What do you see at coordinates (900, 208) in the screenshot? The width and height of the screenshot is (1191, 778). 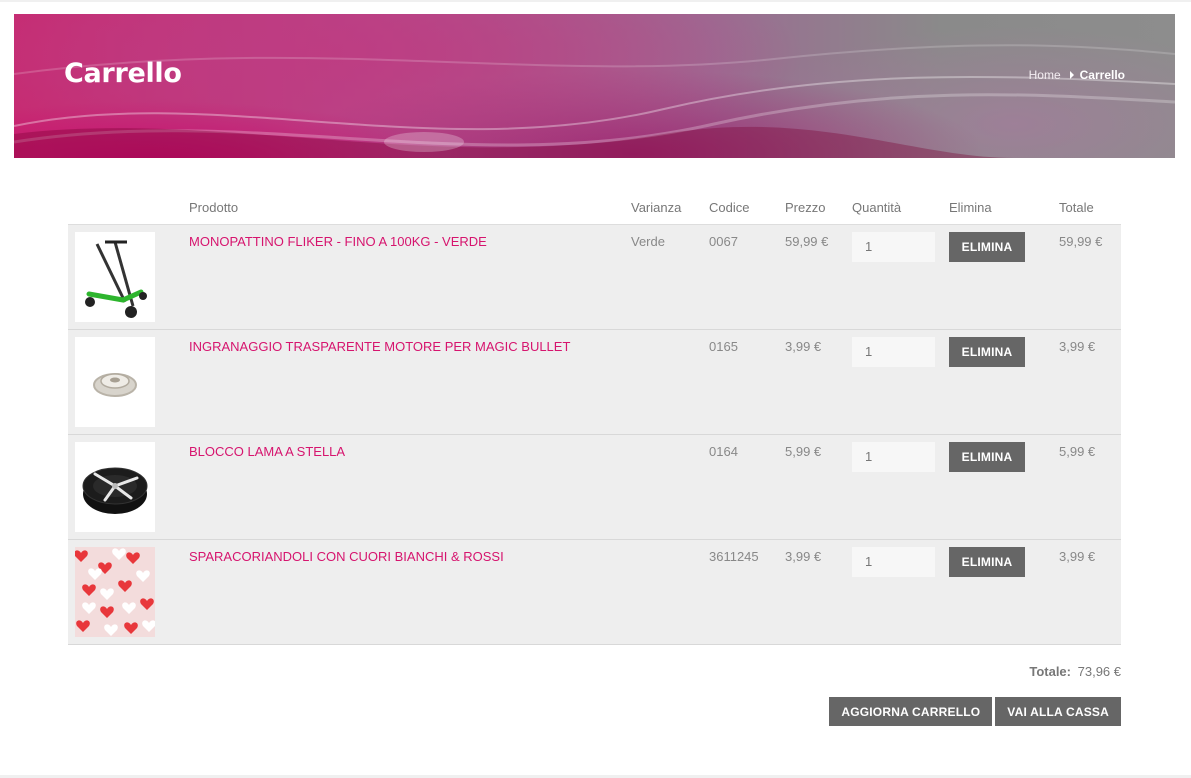 I see `header-quantity: Quantità` at bounding box center [900, 208].